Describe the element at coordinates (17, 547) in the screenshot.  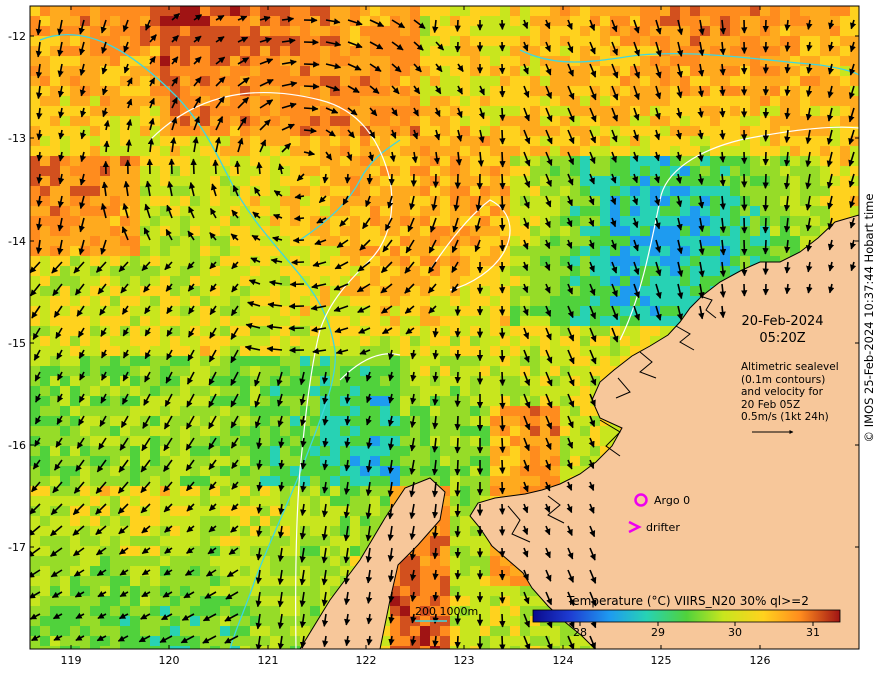
I see `lat-tick-label: -17` at that location.